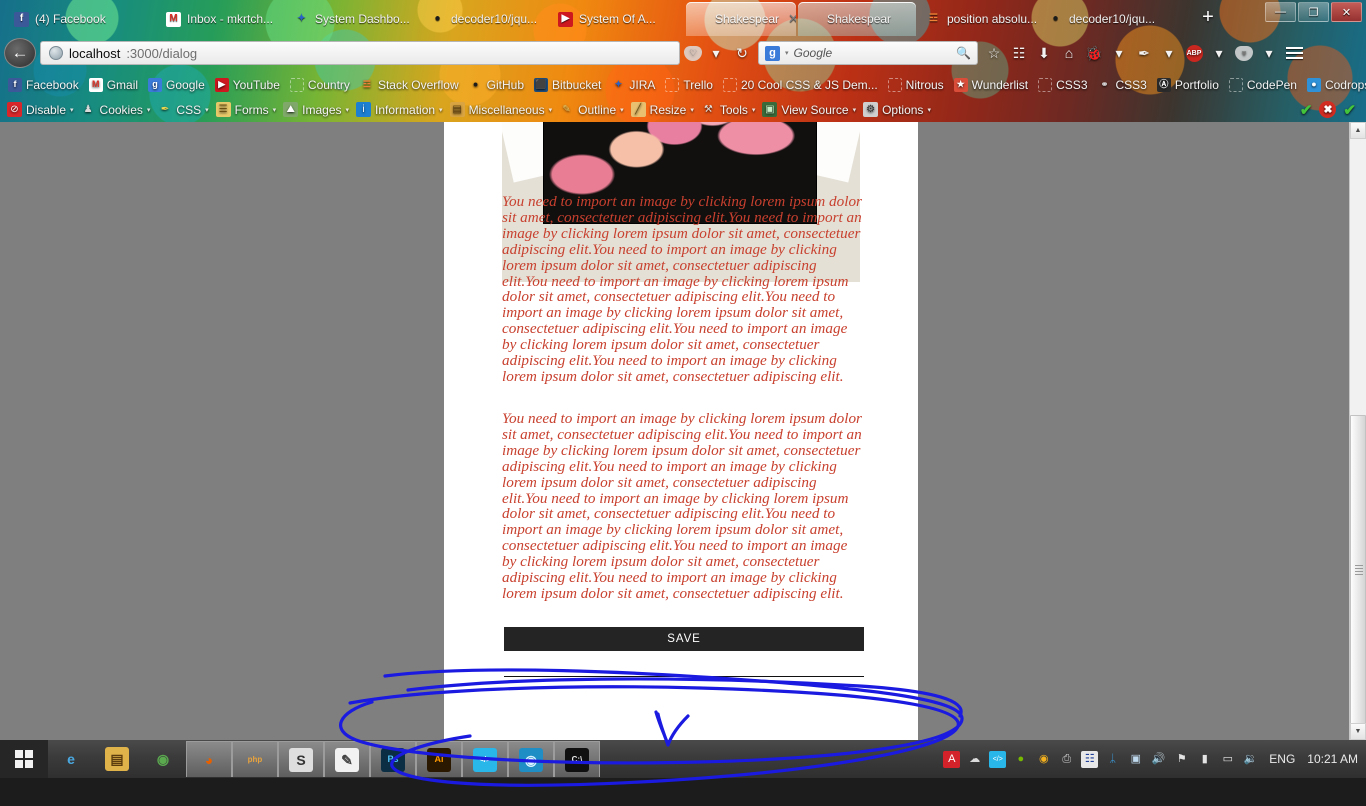  I want to click on taskbar-chrome-button: ◉, so click(163, 759).